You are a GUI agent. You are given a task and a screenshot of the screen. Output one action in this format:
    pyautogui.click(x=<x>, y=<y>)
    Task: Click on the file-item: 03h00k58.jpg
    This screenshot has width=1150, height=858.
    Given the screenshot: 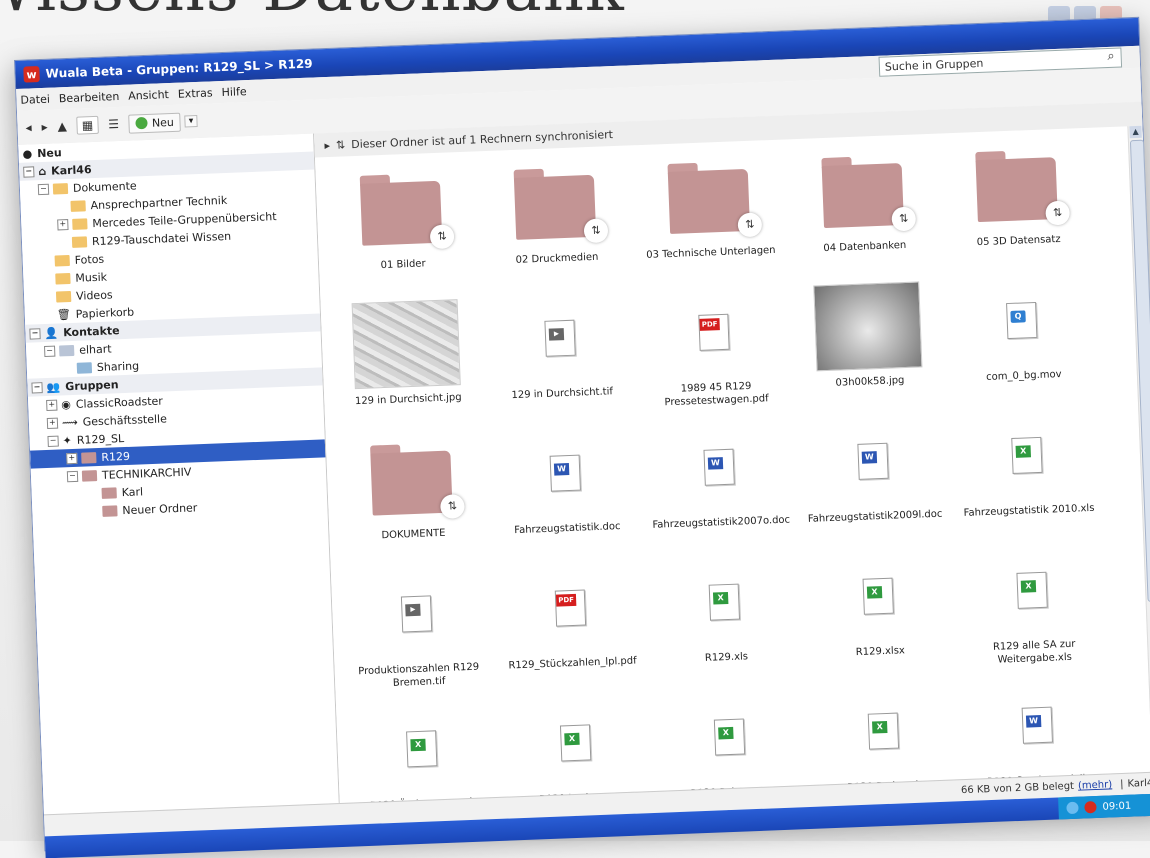 What is the action you would take?
    pyautogui.click(x=868, y=349)
    